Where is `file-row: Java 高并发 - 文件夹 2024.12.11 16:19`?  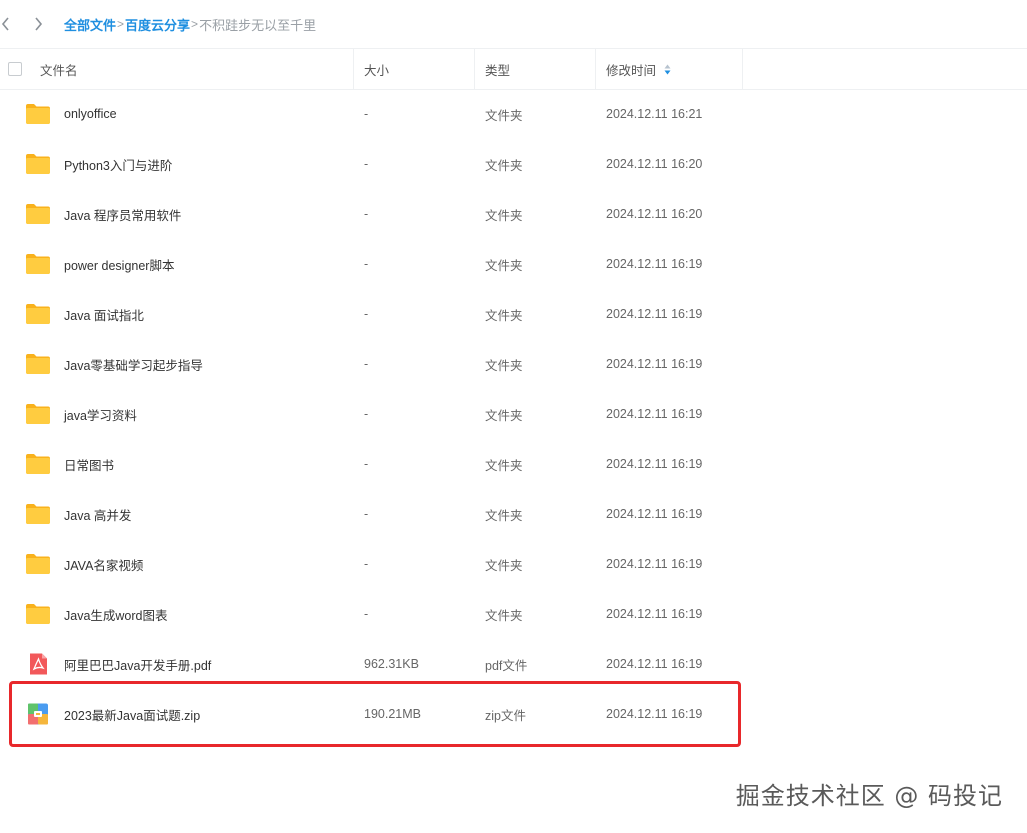 file-row: Java 高并发 - 文件夹 2024.12.11 16:19 is located at coordinates (372, 514).